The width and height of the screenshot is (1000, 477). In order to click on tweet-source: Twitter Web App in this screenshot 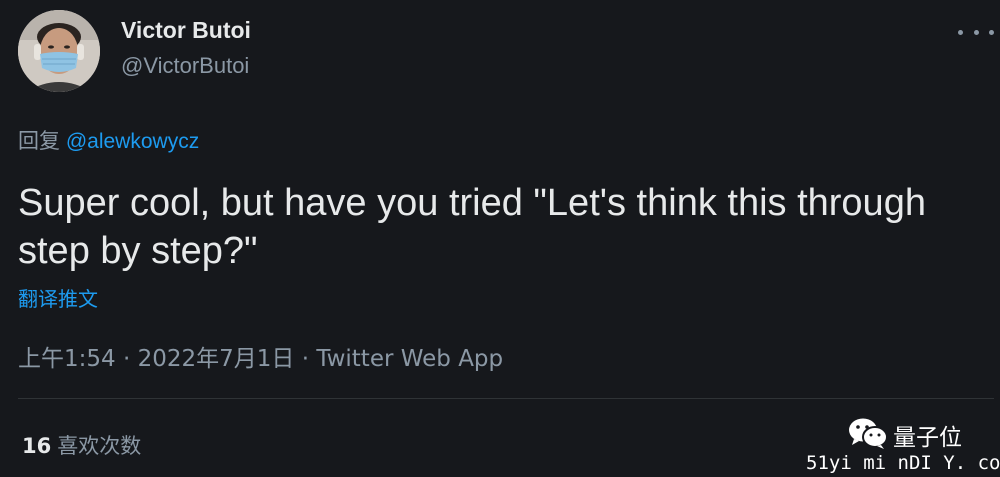, I will do `click(409, 359)`.